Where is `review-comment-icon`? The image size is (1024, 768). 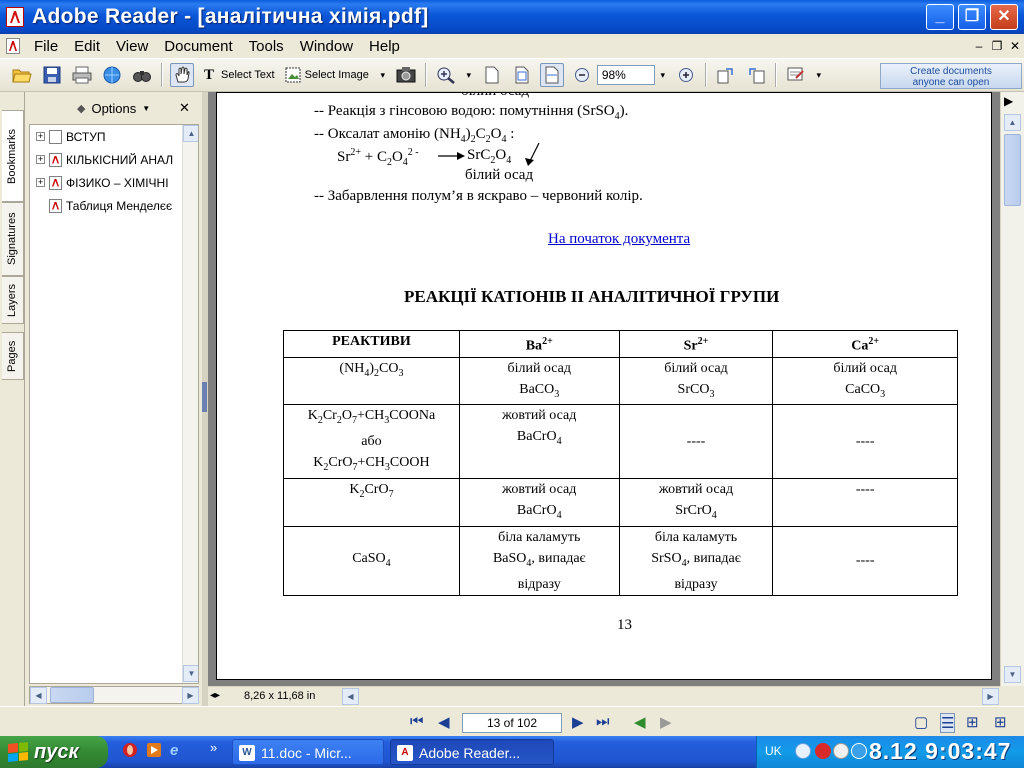
review-comment-icon is located at coordinates (796, 75).